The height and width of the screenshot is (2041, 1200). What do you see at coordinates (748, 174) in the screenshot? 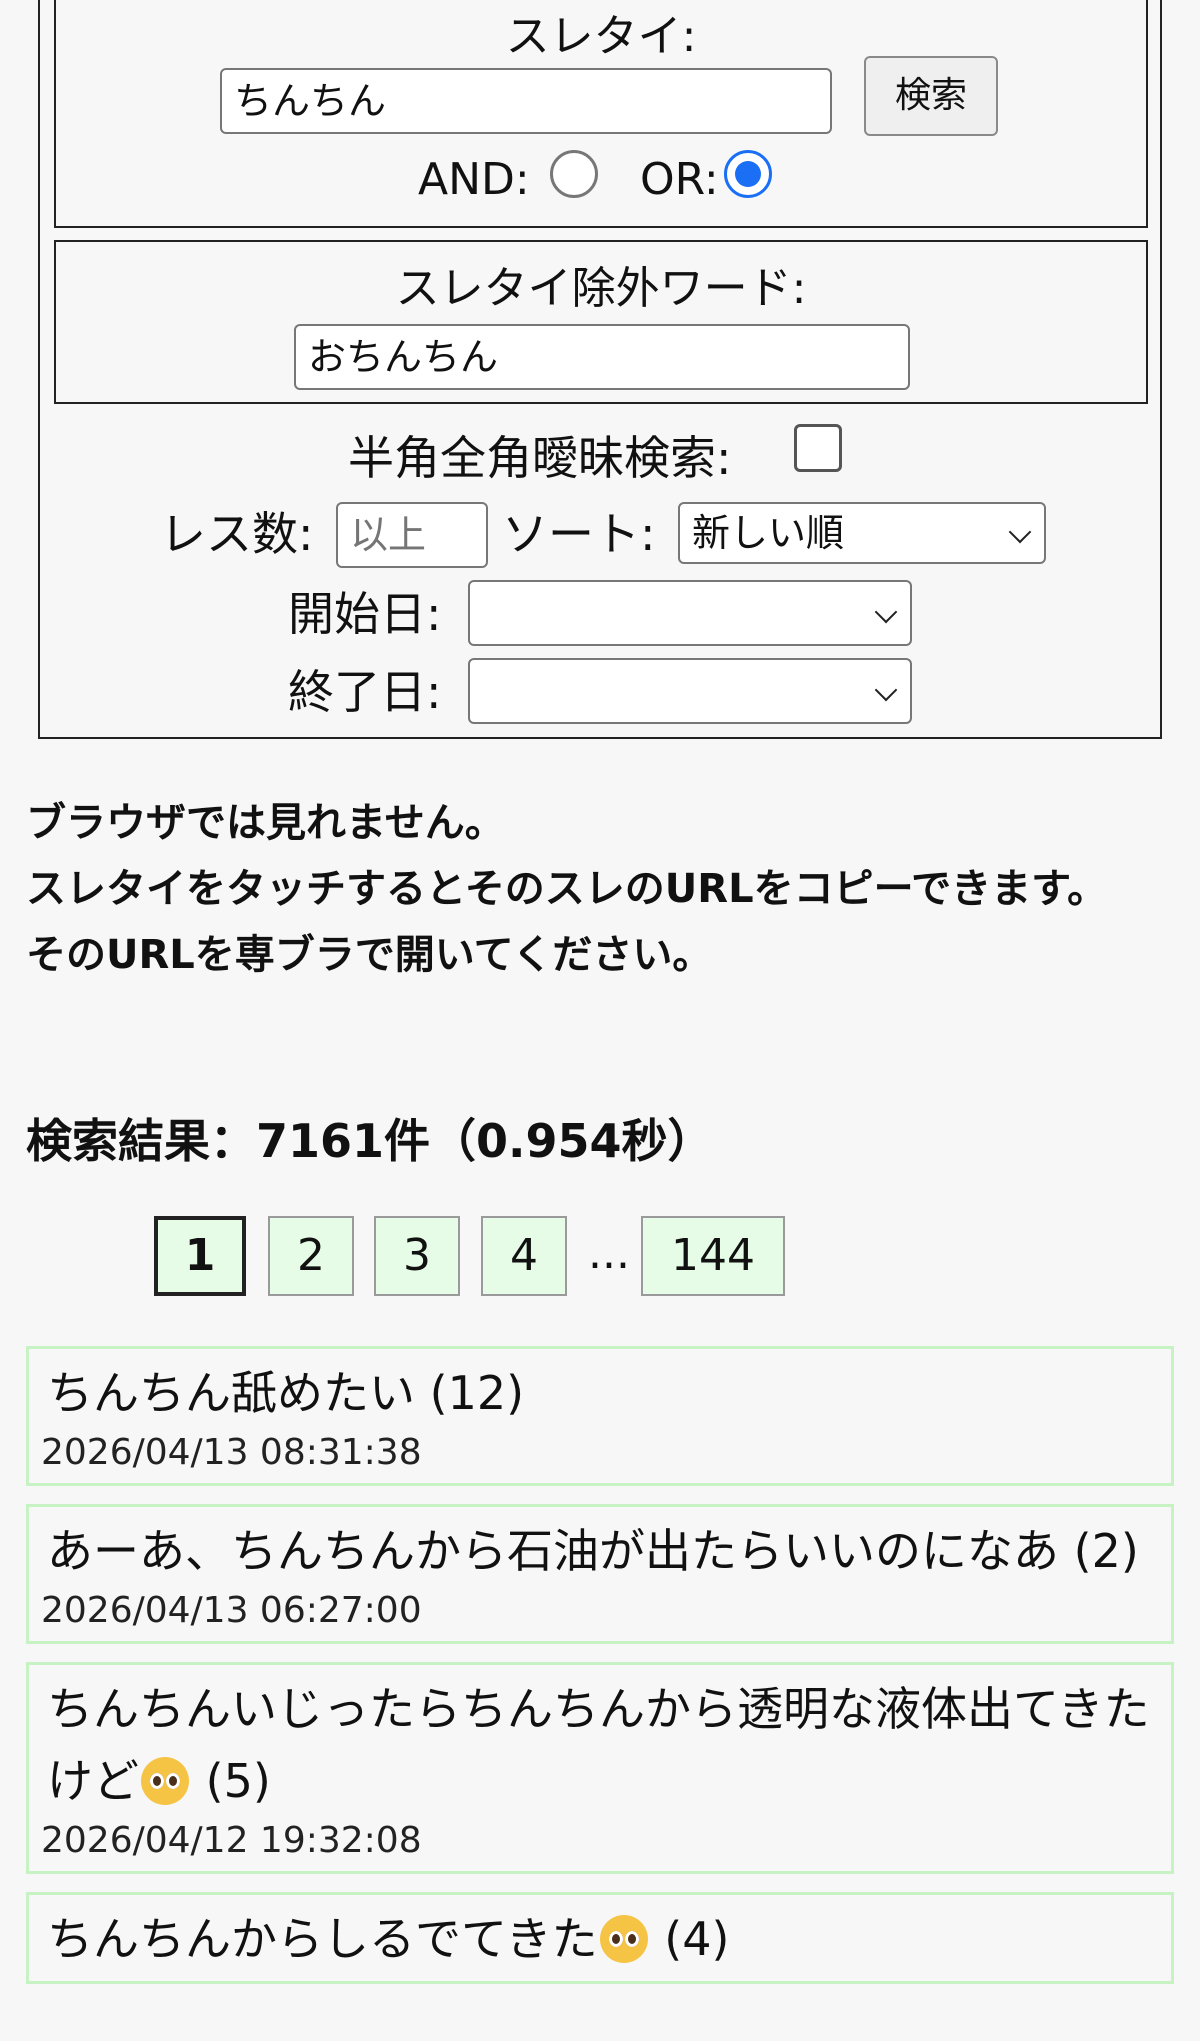
I see `or-radio` at bounding box center [748, 174].